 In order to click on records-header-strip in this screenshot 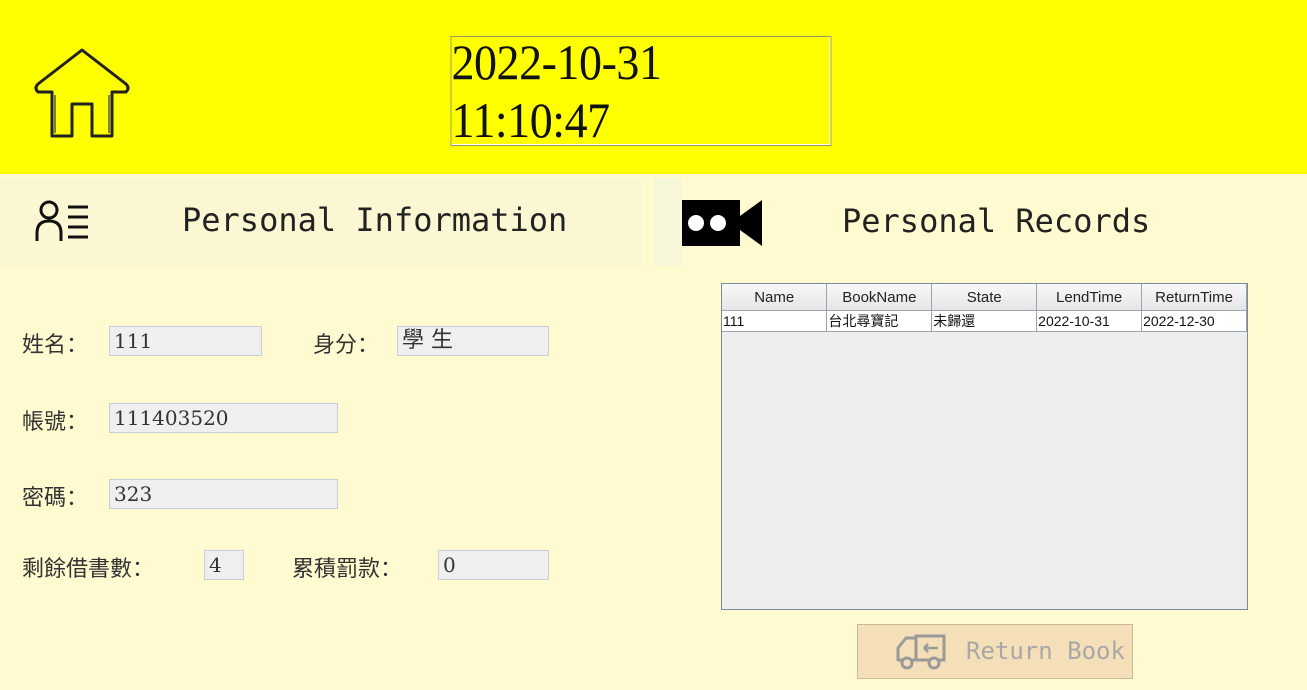, I will do `click(668, 222)`.